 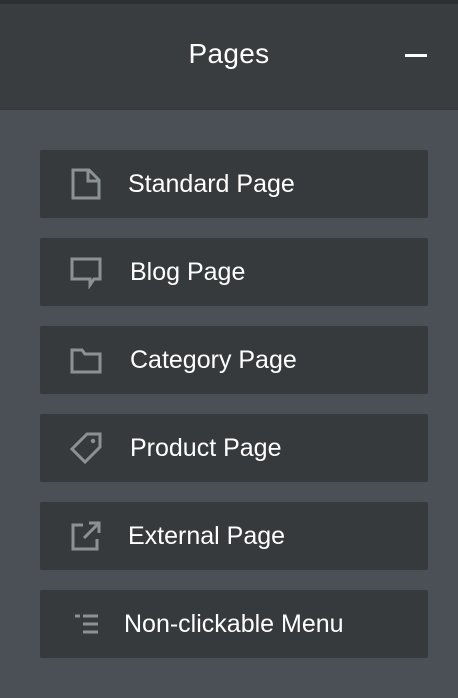 I want to click on page-type-label: Blog Page, so click(x=188, y=272).